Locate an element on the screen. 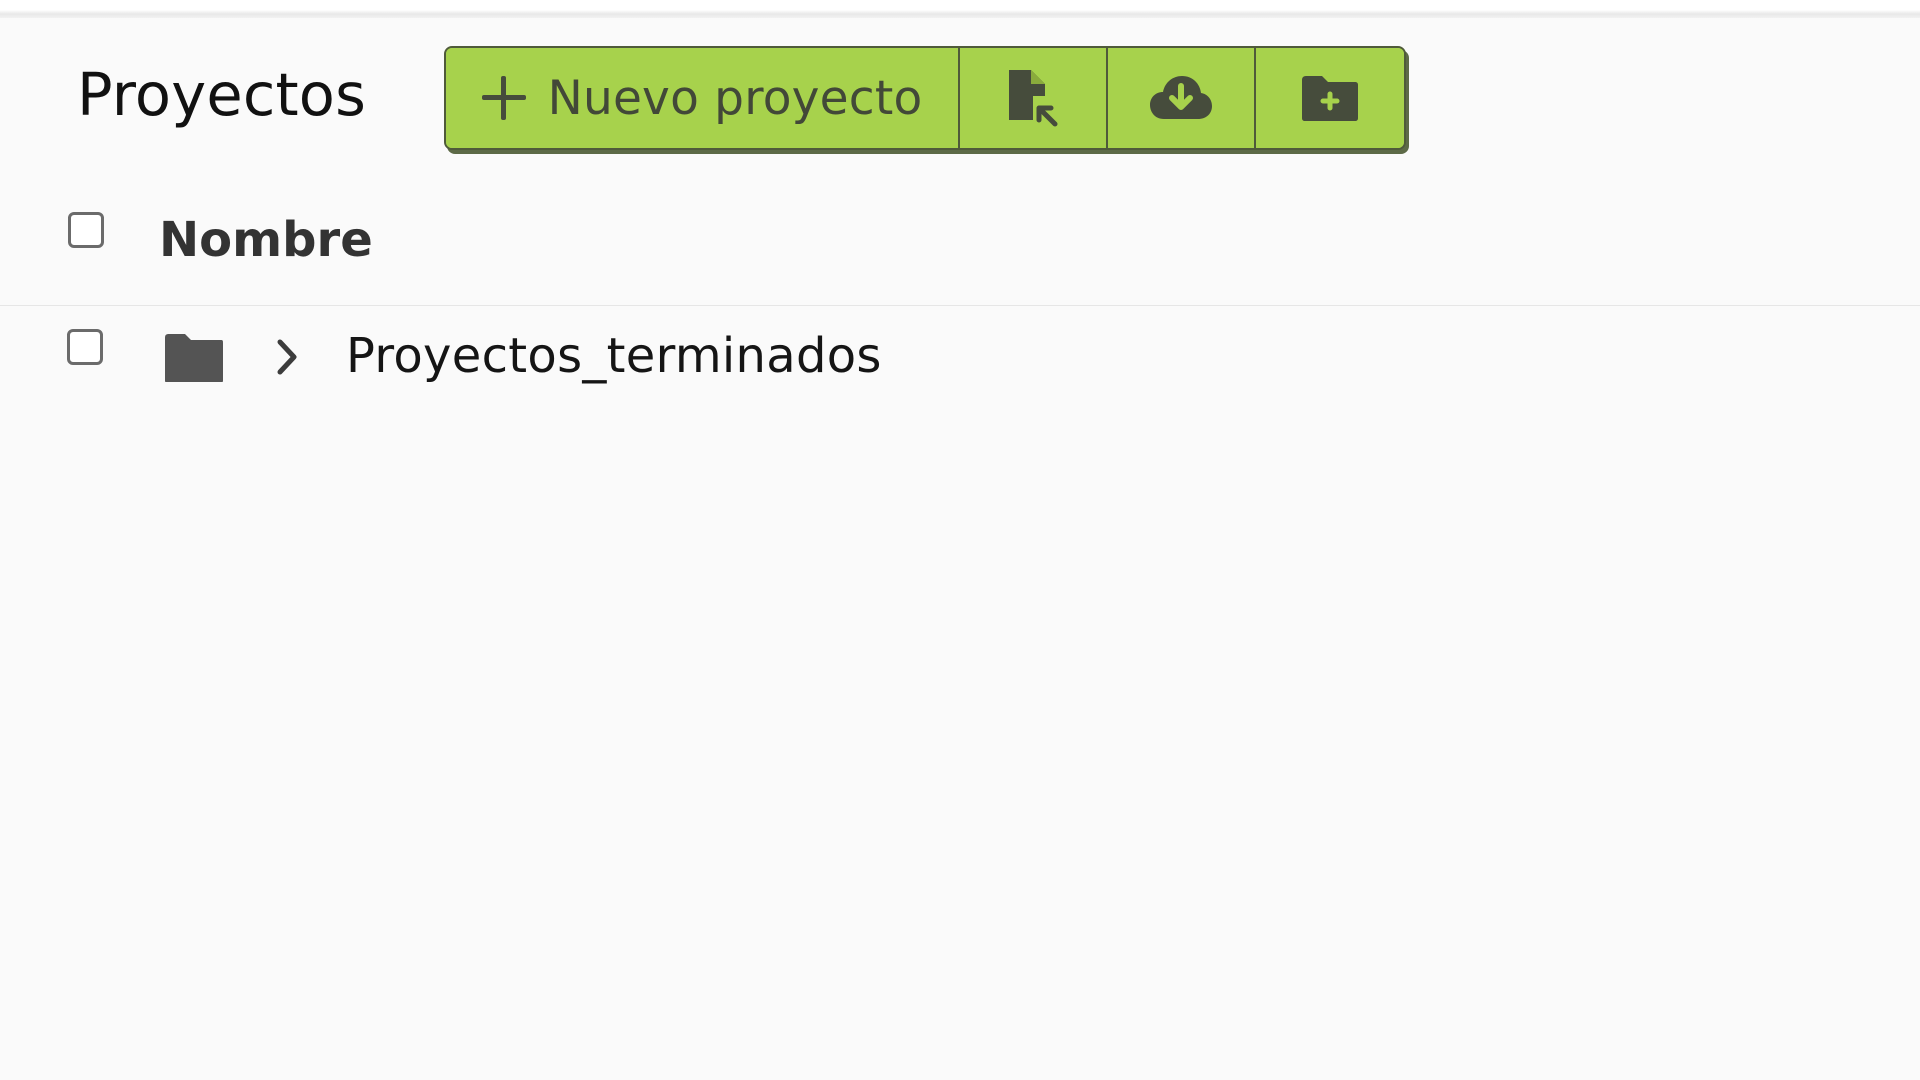  column-header-name: Nombre is located at coordinates (266, 240).